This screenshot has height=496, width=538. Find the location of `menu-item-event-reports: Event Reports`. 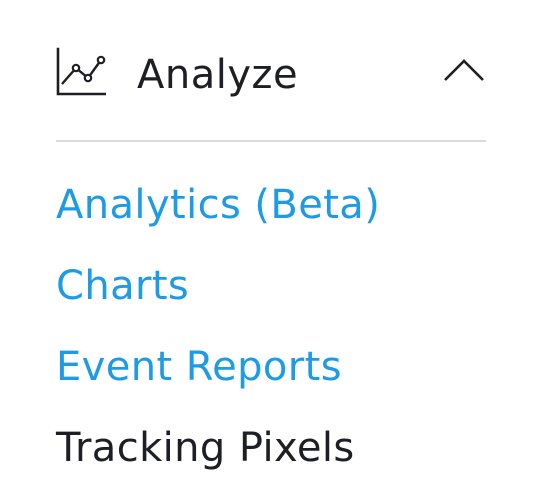

menu-item-event-reports: Event Reports is located at coordinates (199, 367).